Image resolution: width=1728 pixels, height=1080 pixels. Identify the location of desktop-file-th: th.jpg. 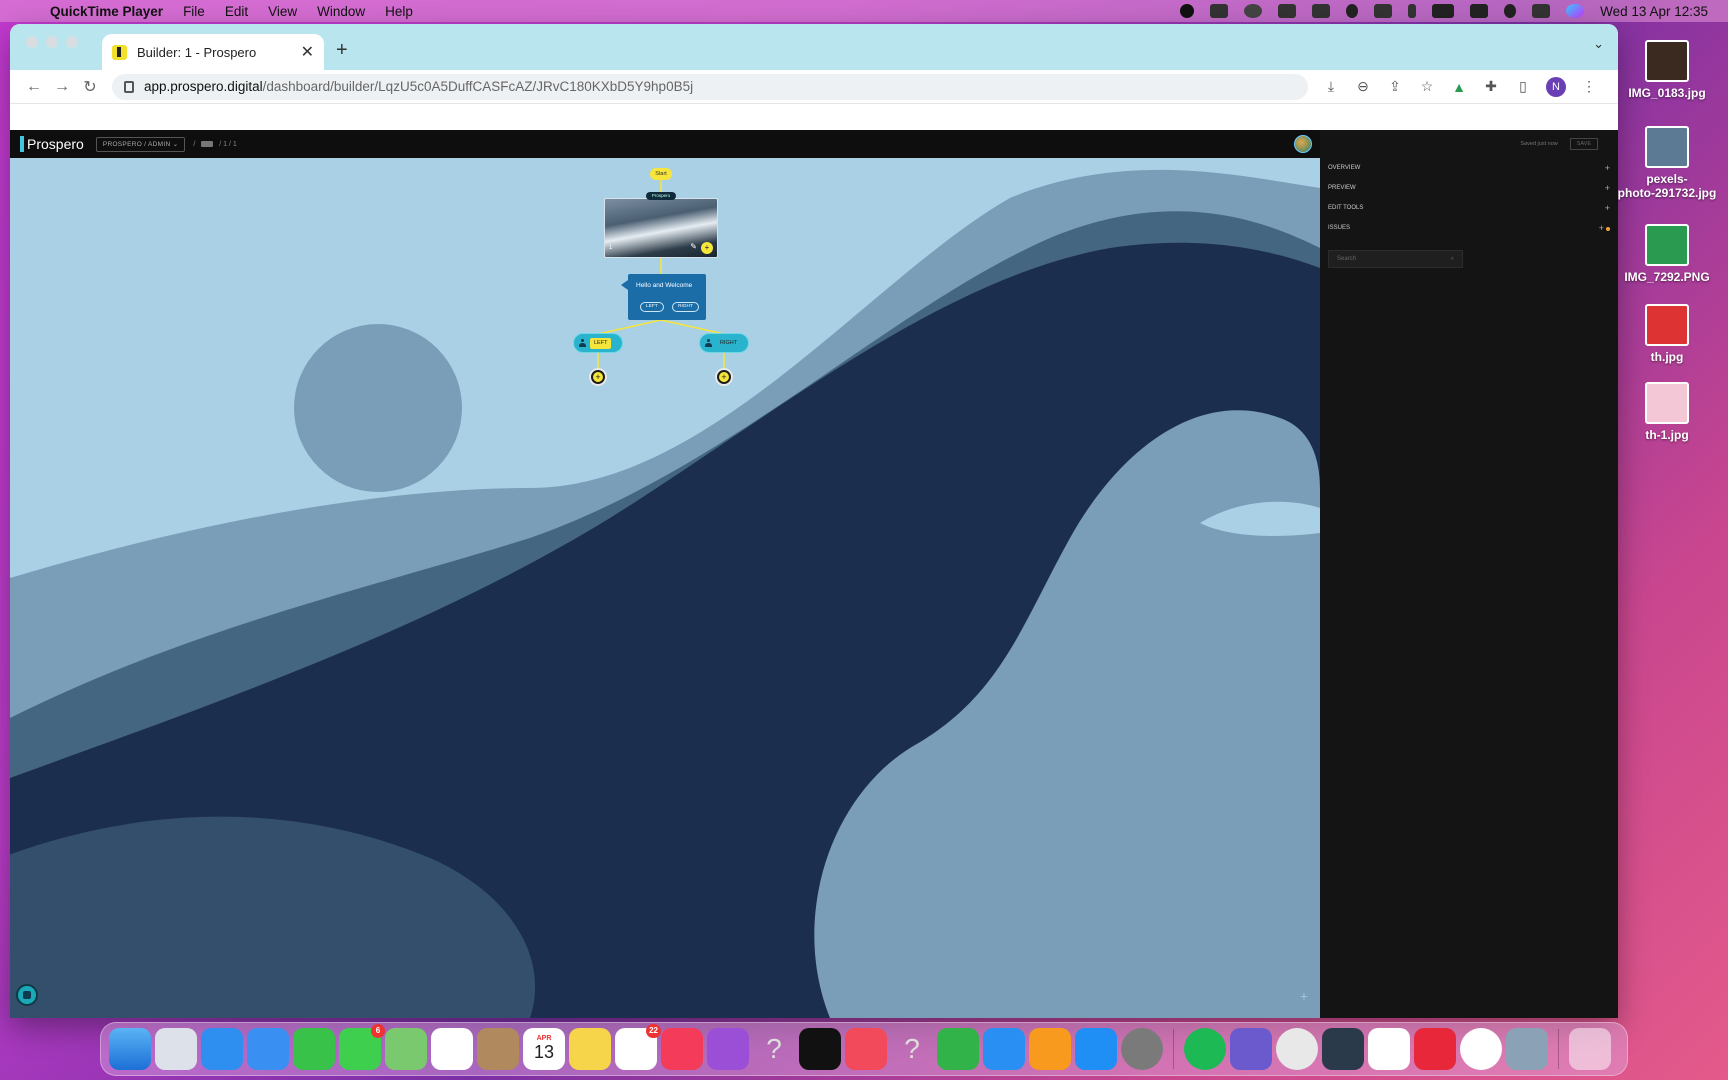
(1667, 334).